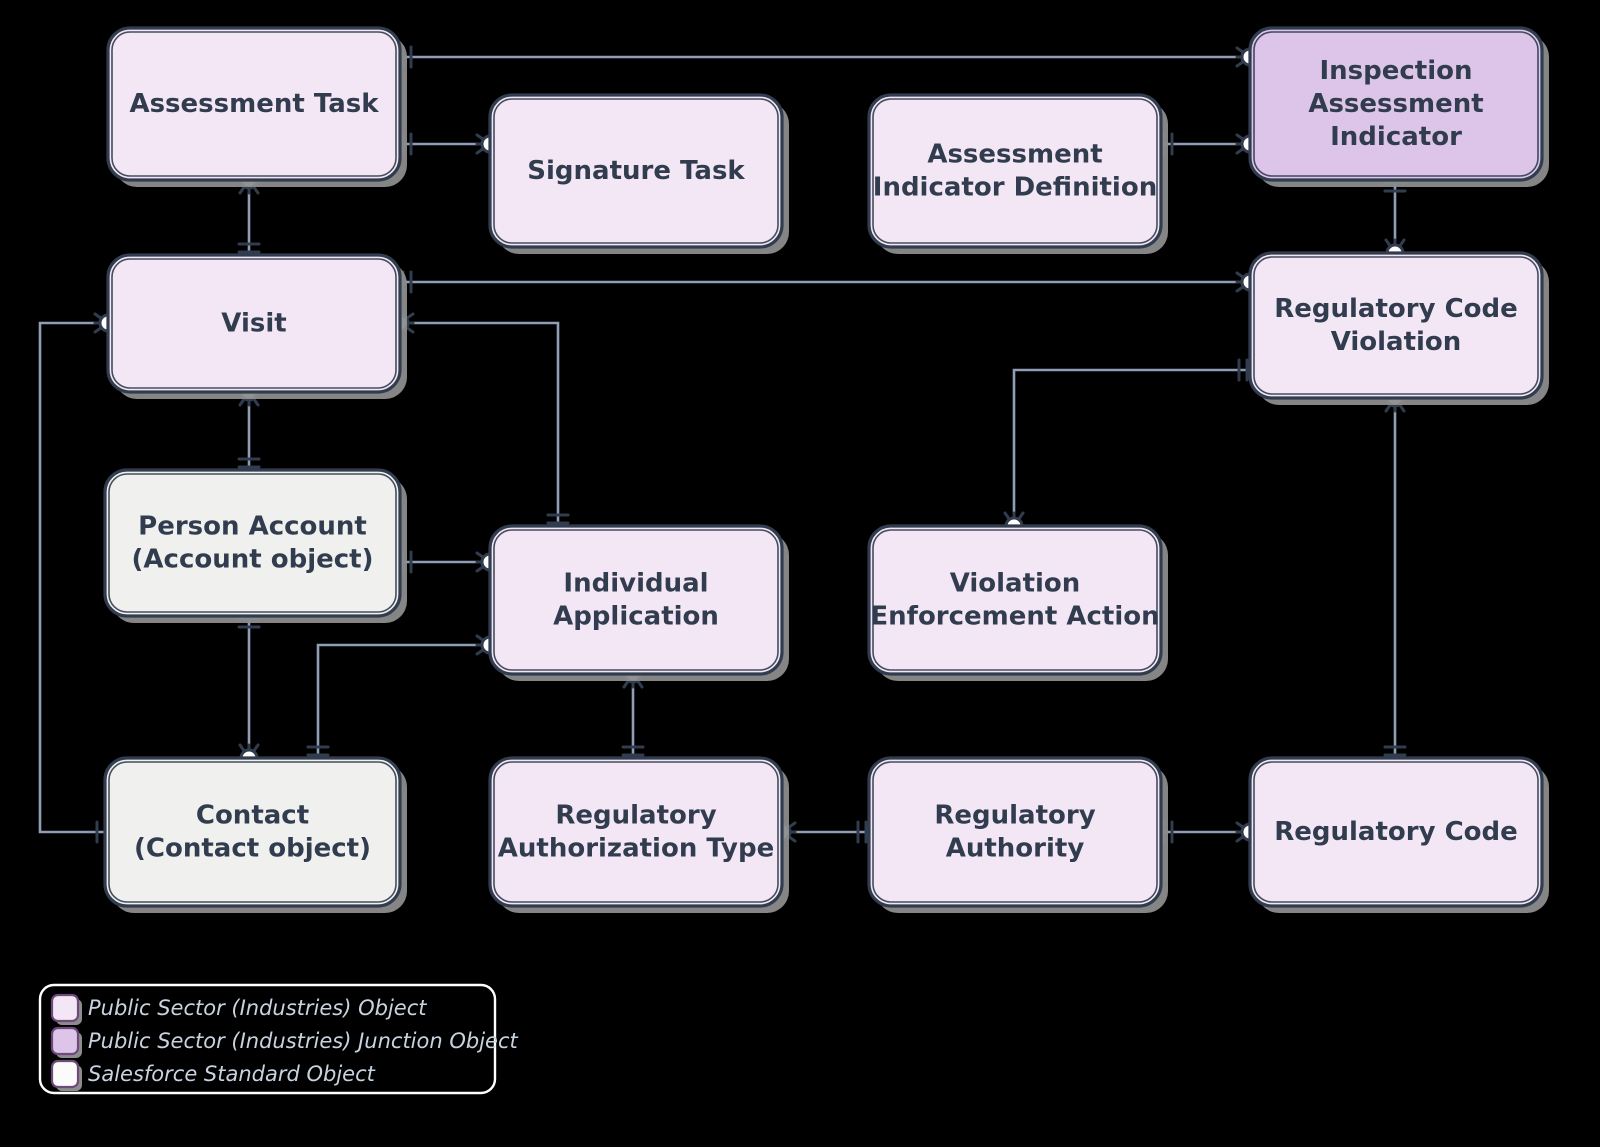  Describe the element at coordinates (249, 692) in the screenshot. I see `relationship-person-account--contact` at that location.